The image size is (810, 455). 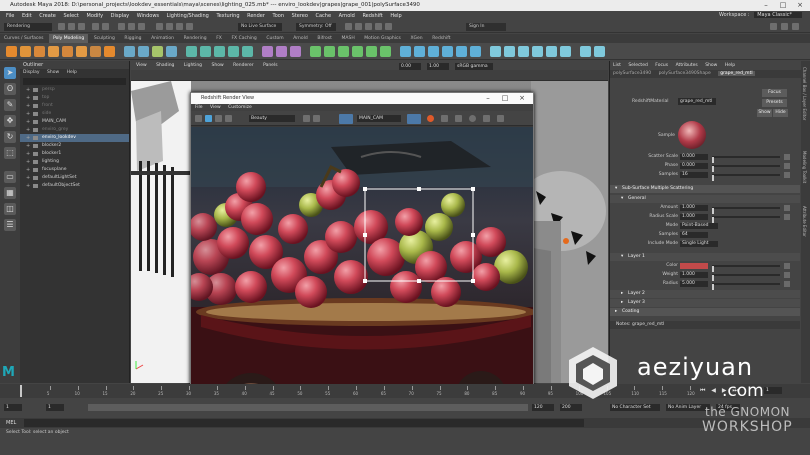 I want to click on retopologize-icon, so click(x=565, y=51).